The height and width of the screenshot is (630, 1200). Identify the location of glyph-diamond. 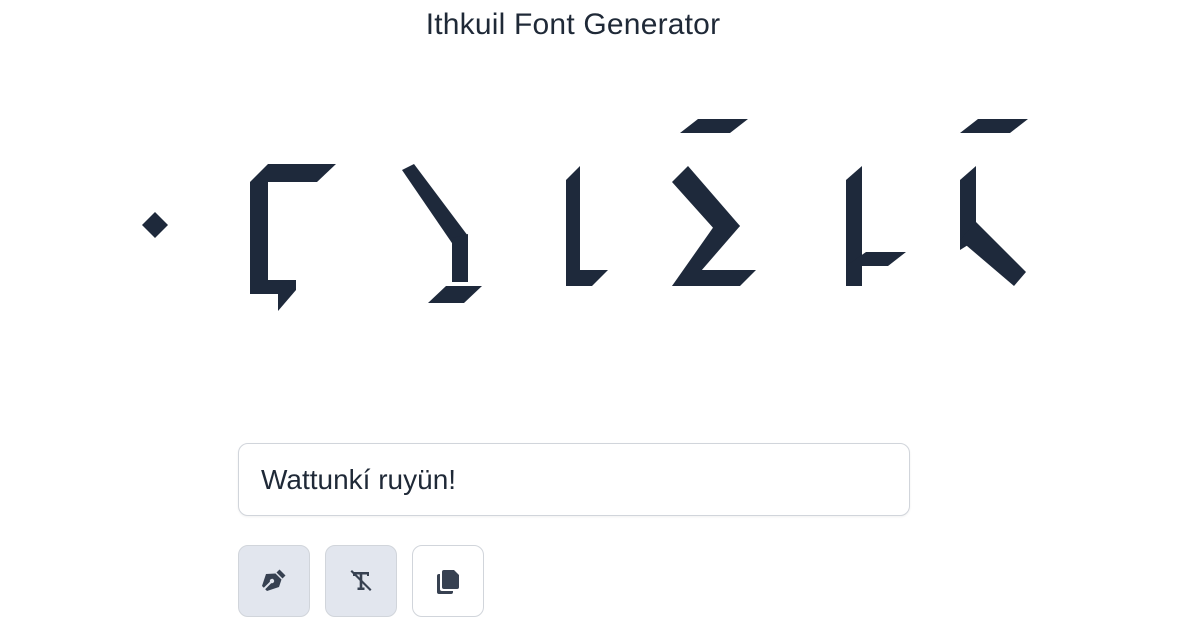
(155, 225).